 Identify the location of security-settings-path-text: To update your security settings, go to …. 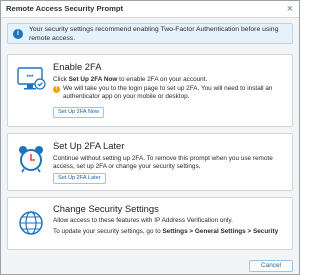
(166, 231).